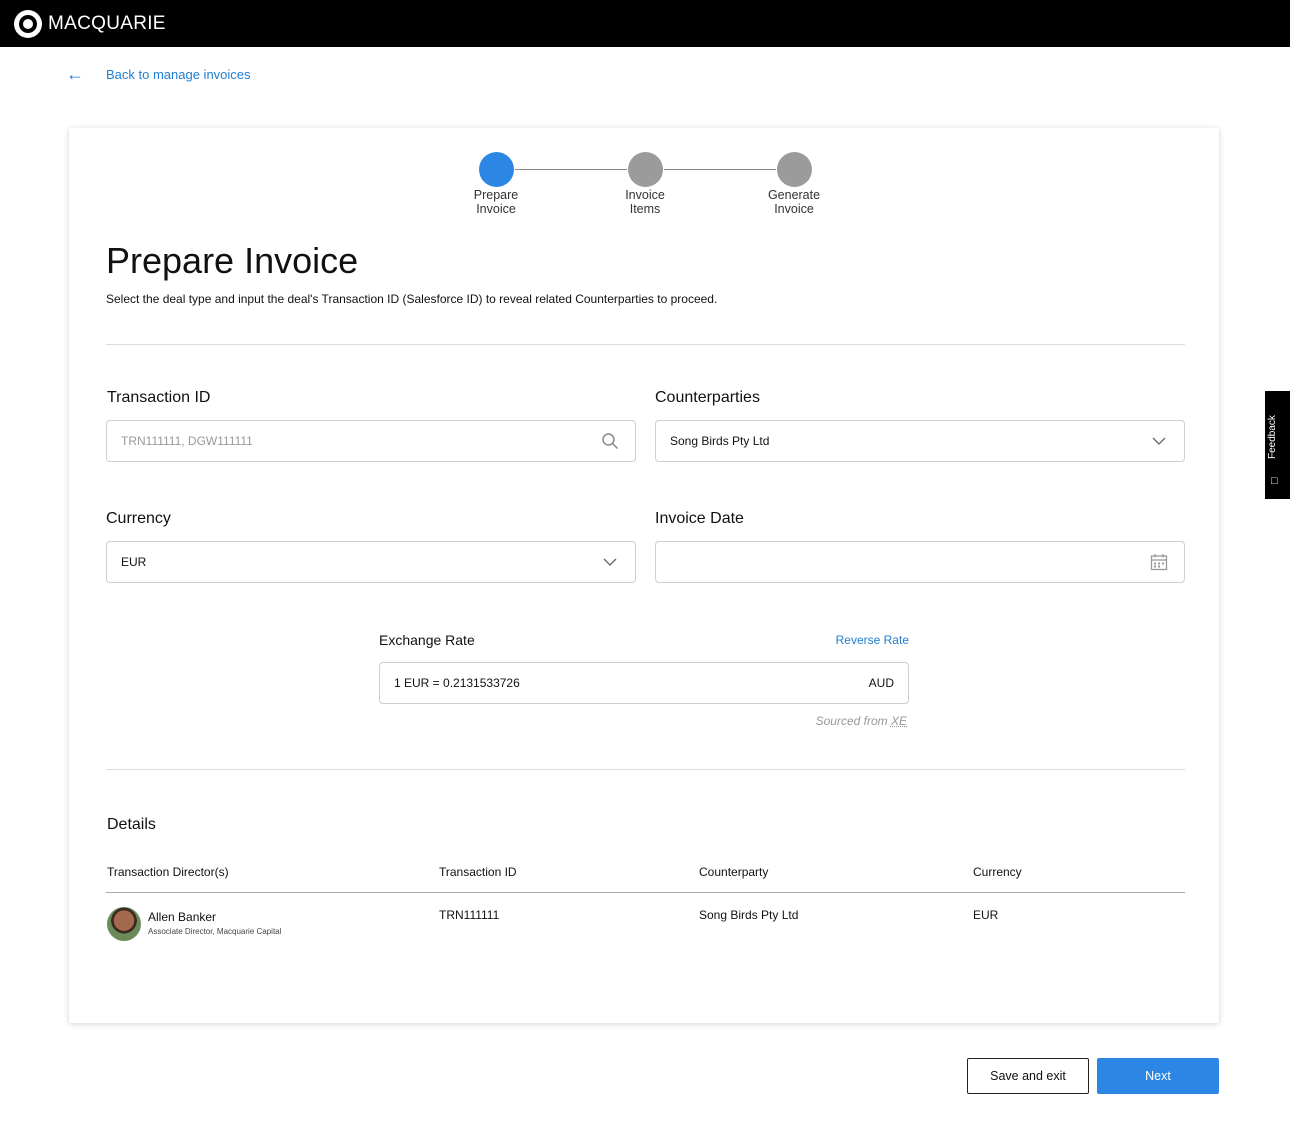 The width and height of the screenshot is (1290, 1147). I want to click on step-generate-invoice: Generate Invoice, so click(794, 184).